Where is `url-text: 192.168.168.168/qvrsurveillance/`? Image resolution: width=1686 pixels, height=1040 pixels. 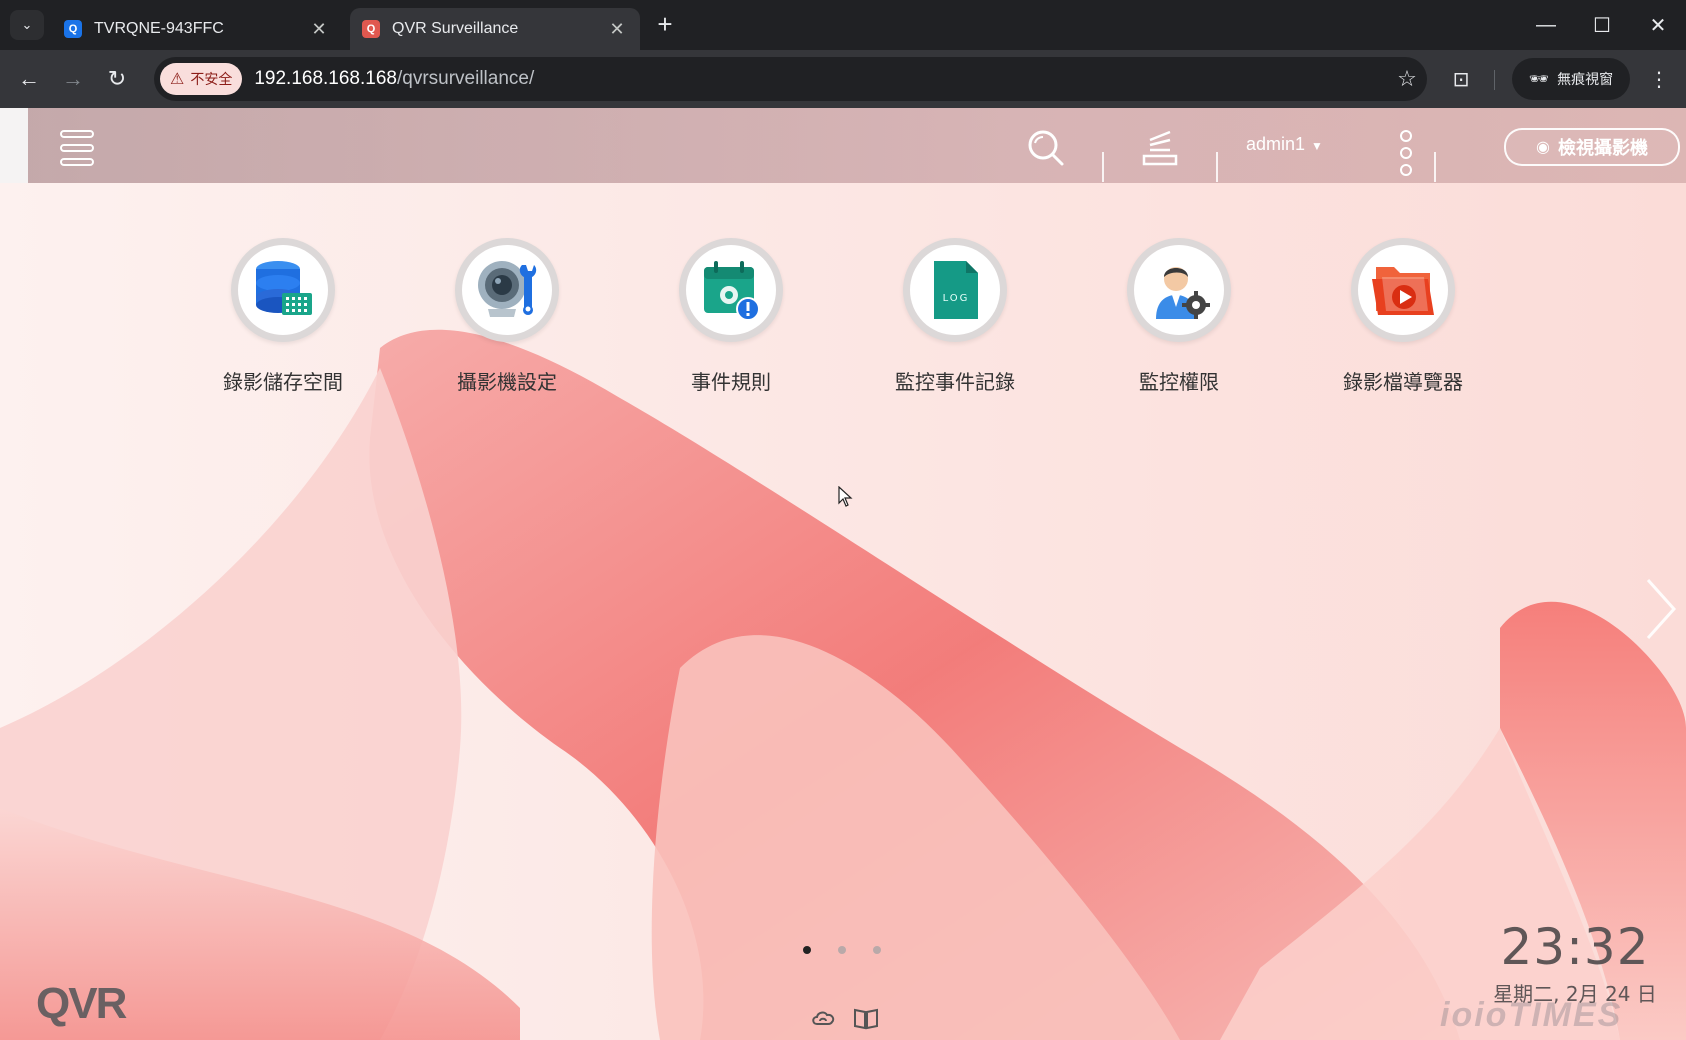 url-text: 192.168.168.168/qvrsurveillance/ is located at coordinates (820, 79).